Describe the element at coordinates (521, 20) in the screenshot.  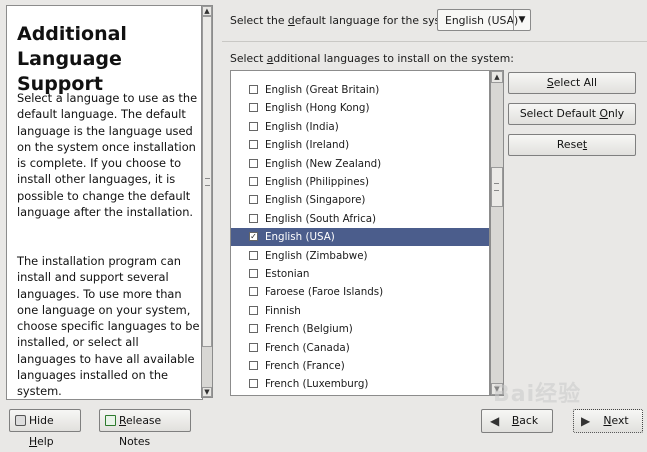
I see `chevron-down-icon: ▼` at that location.